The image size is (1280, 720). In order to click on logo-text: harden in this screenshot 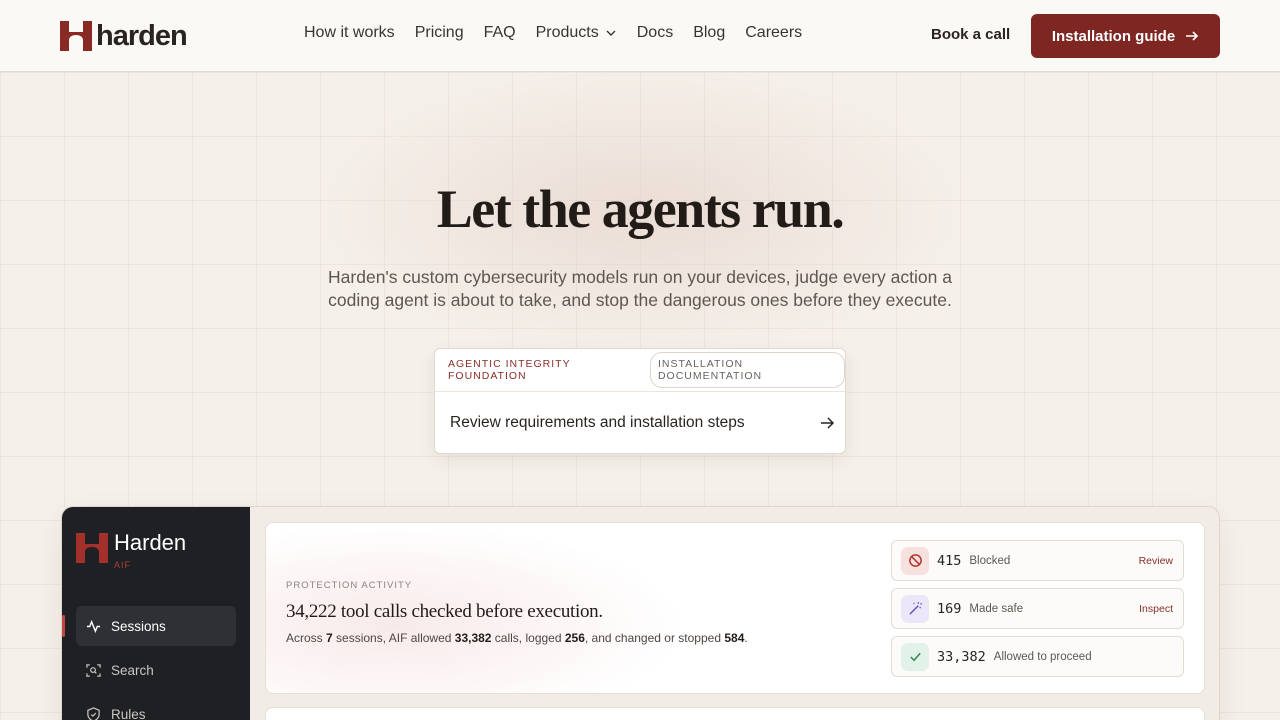, I will do `click(142, 36)`.